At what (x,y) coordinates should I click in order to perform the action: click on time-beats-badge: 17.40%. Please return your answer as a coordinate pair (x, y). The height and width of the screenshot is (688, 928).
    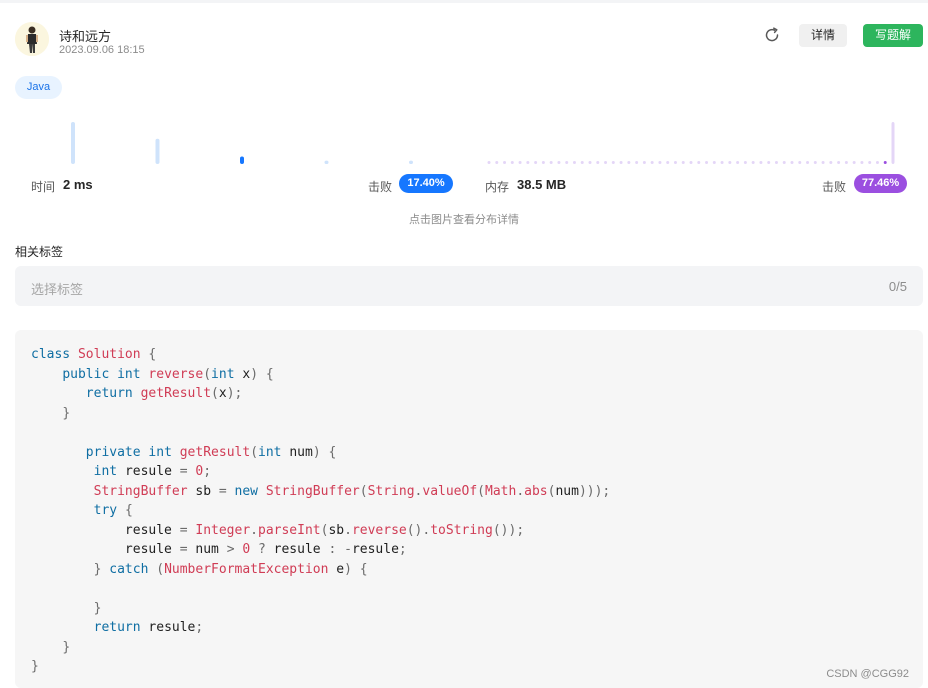
    Looking at the image, I should click on (426, 183).